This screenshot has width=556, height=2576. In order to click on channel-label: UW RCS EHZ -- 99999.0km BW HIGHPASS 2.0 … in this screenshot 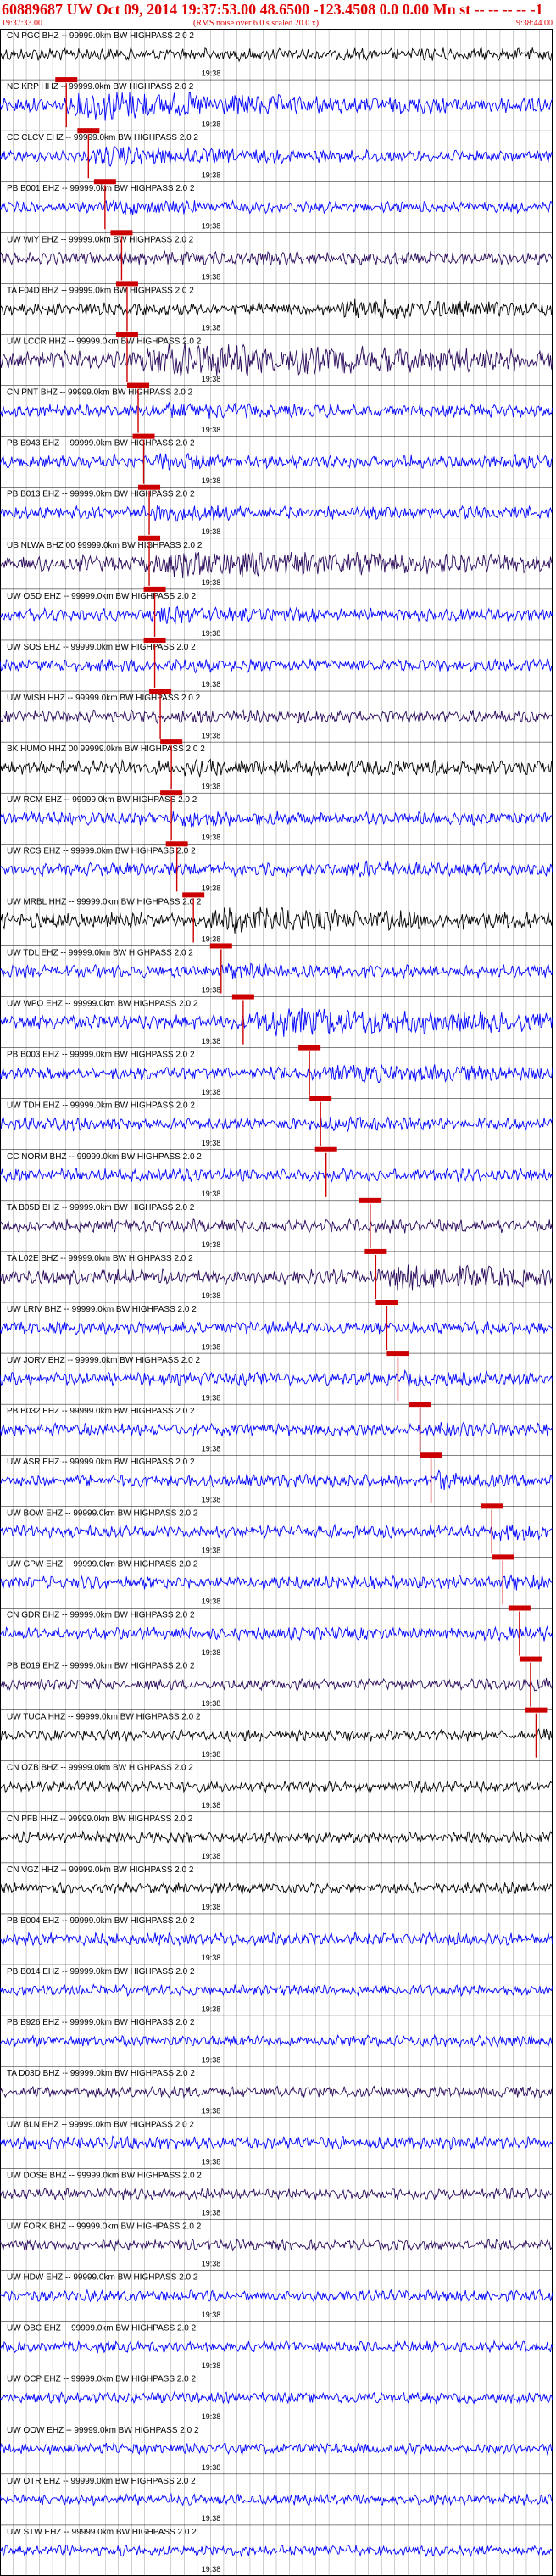, I will do `click(101, 851)`.